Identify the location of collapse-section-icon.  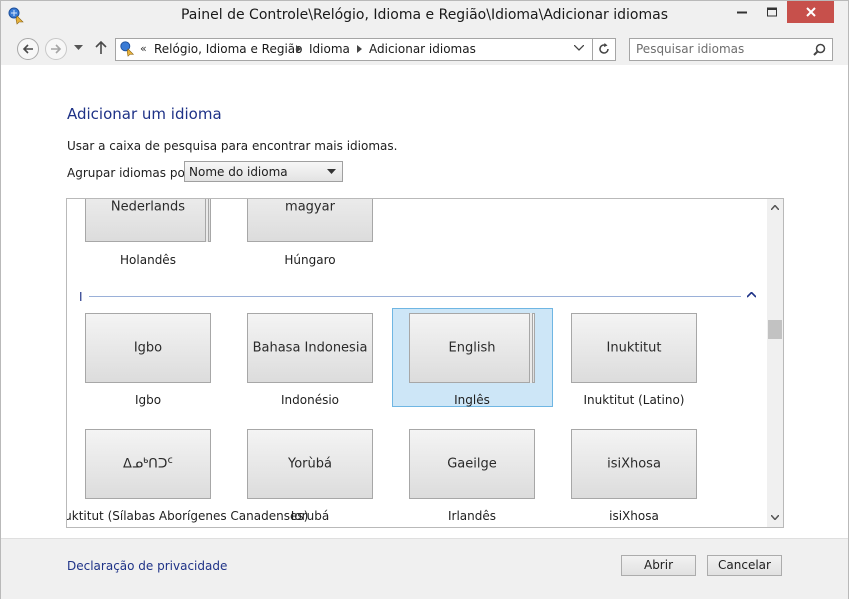
(751, 295).